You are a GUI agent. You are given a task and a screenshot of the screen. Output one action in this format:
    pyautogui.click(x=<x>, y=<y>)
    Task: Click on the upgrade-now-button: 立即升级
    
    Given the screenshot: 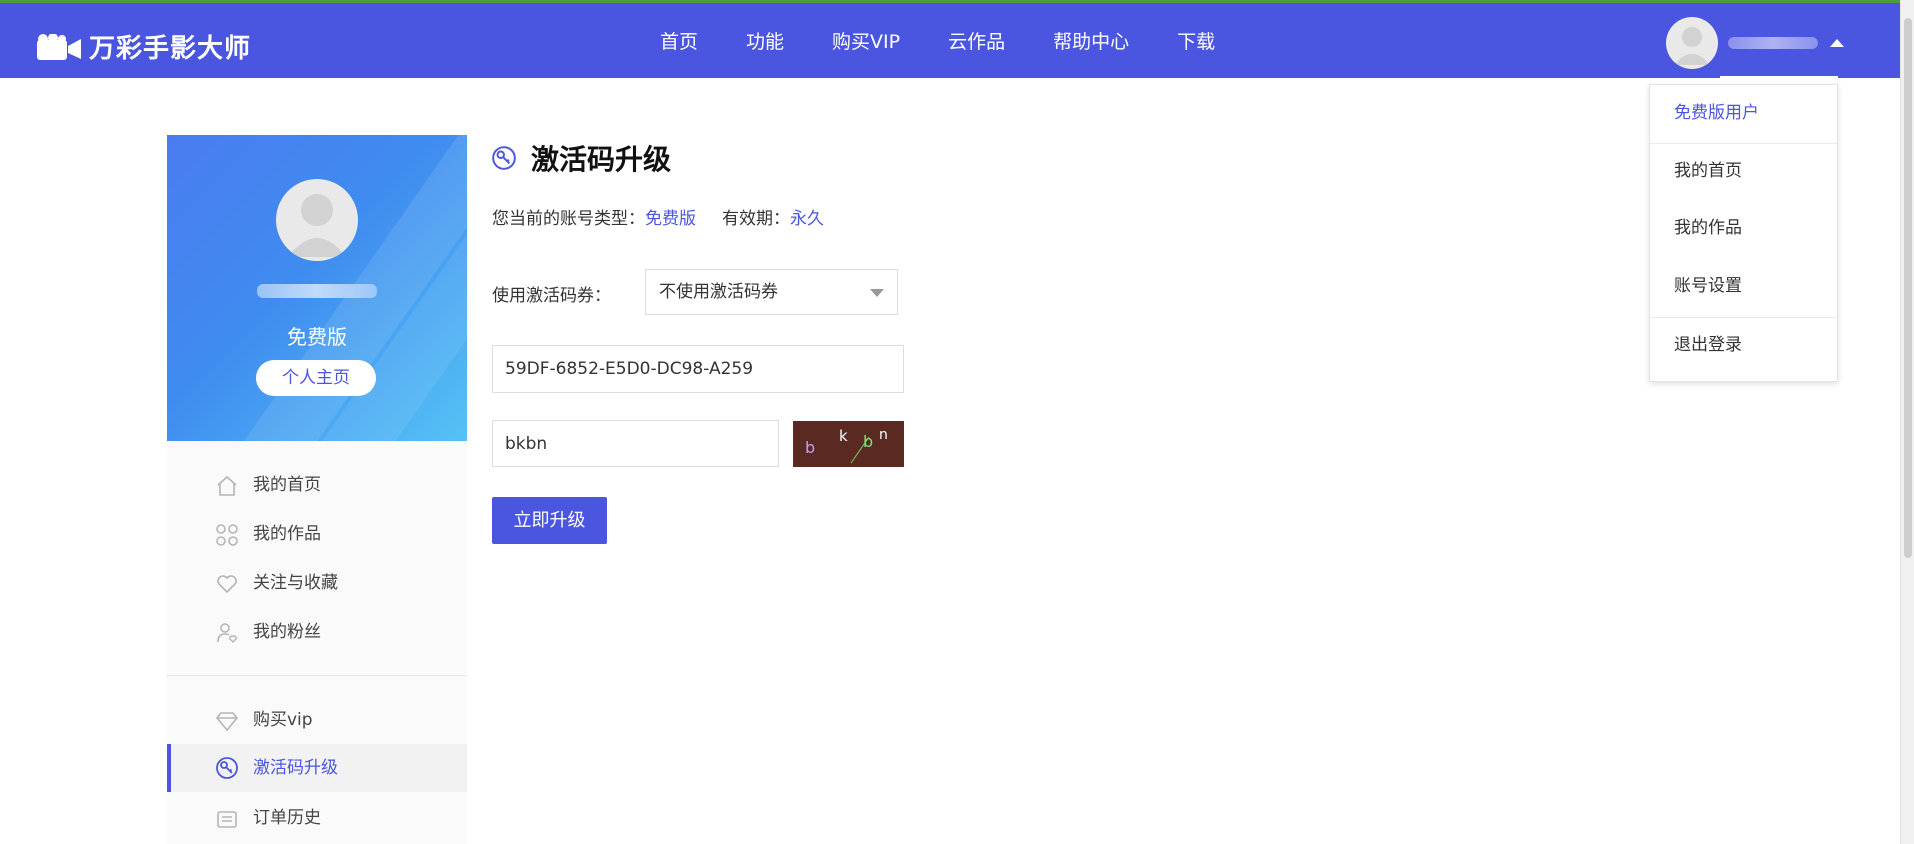 What is the action you would take?
    pyautogui.click(x=549, y=520)
    